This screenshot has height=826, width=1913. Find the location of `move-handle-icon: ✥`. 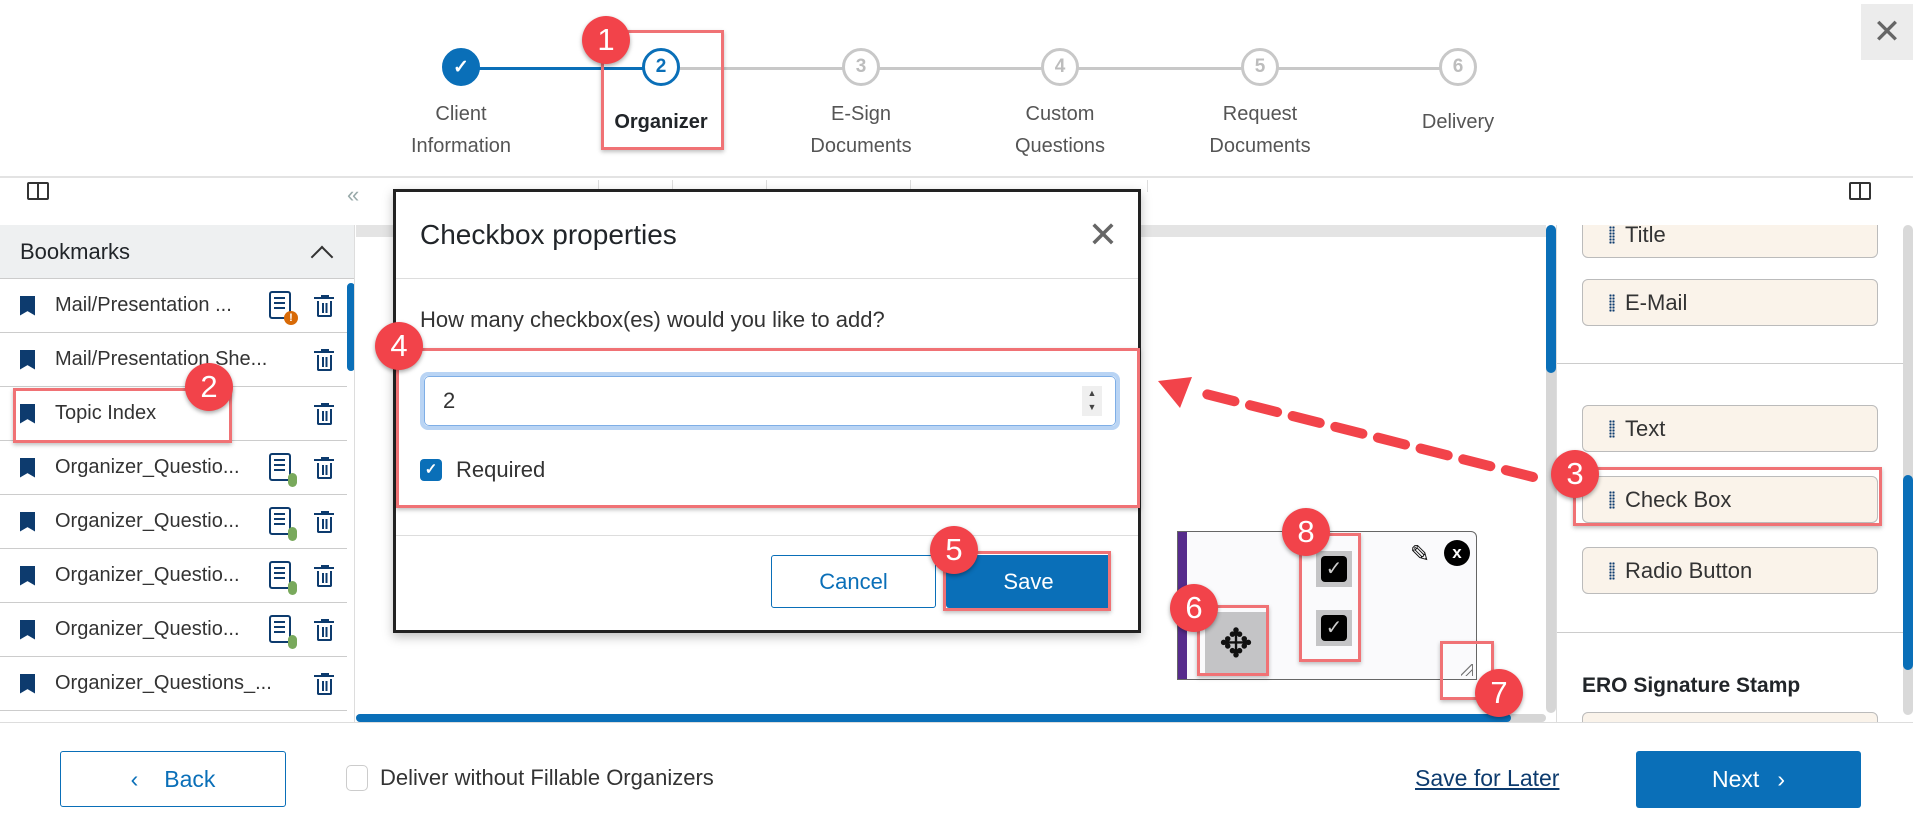

move-handle-icon: ✥ is located at coordinates (1236, 644).